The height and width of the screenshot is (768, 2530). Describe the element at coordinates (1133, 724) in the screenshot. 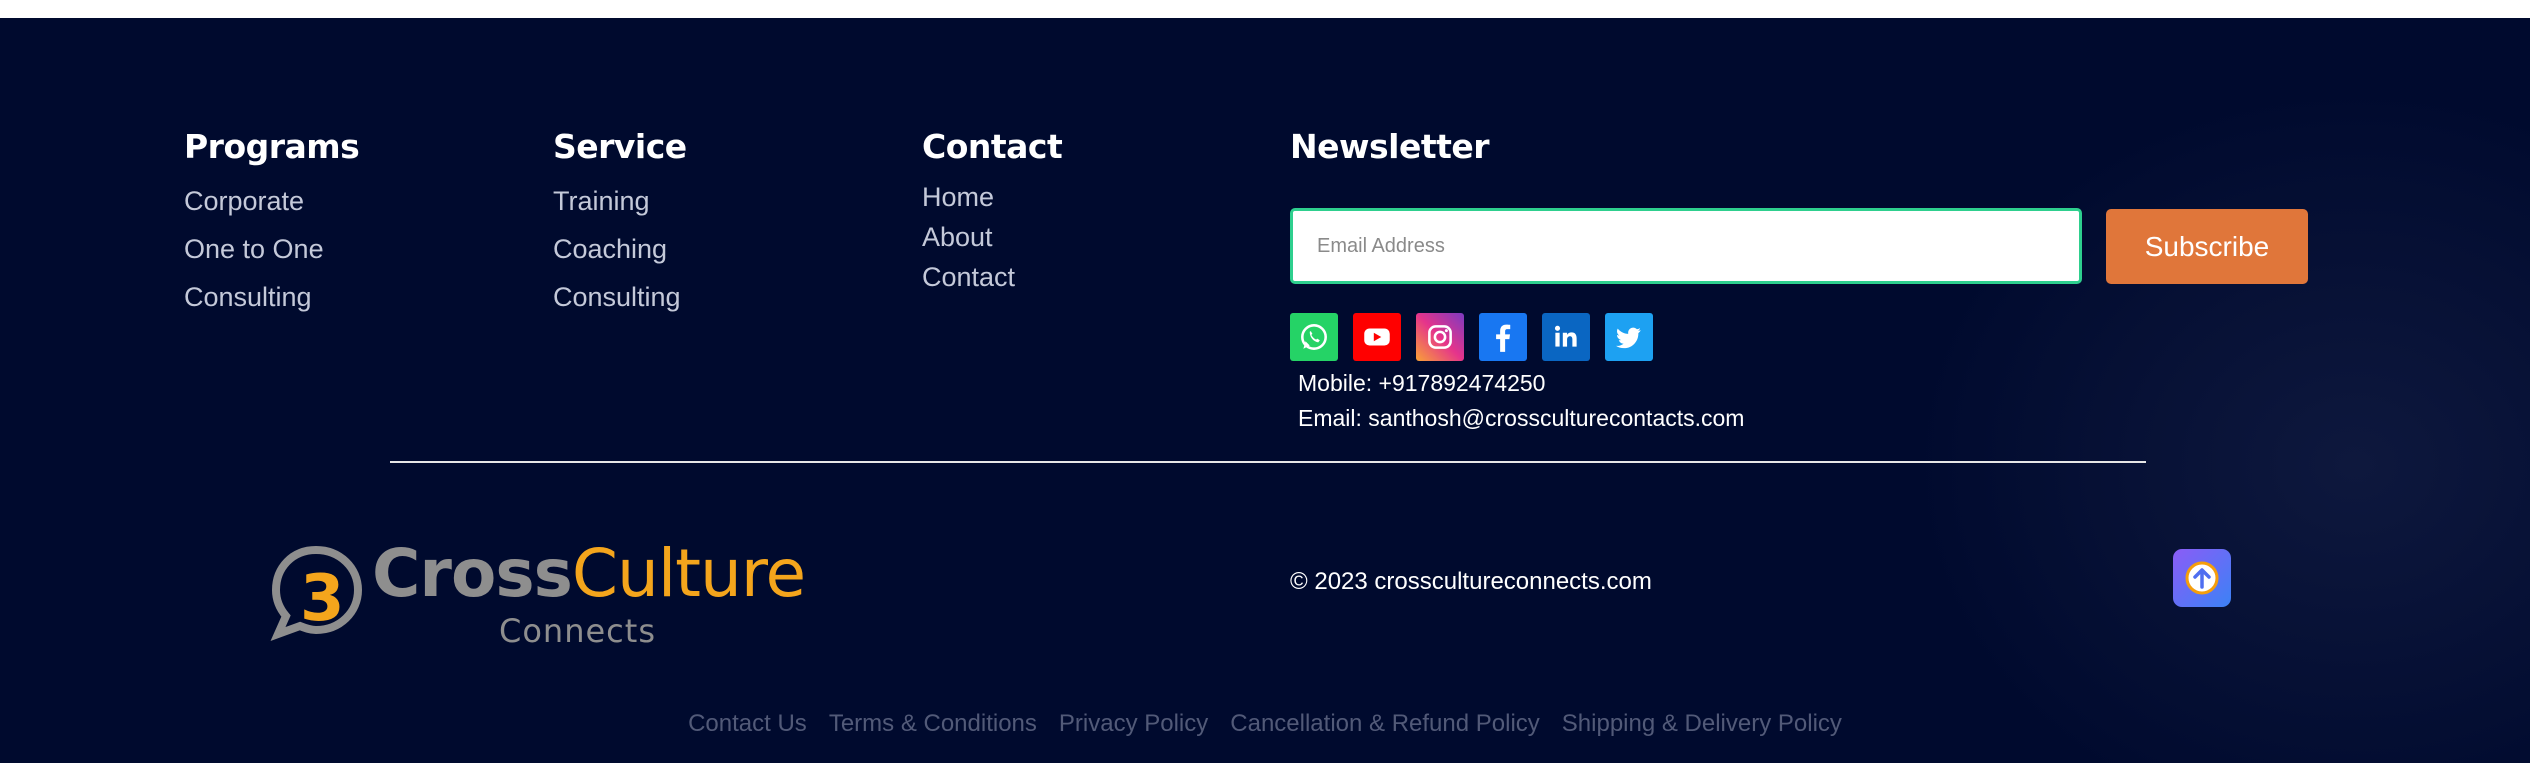

I see `legal-link-privacy: Privacy Policy` at that location.